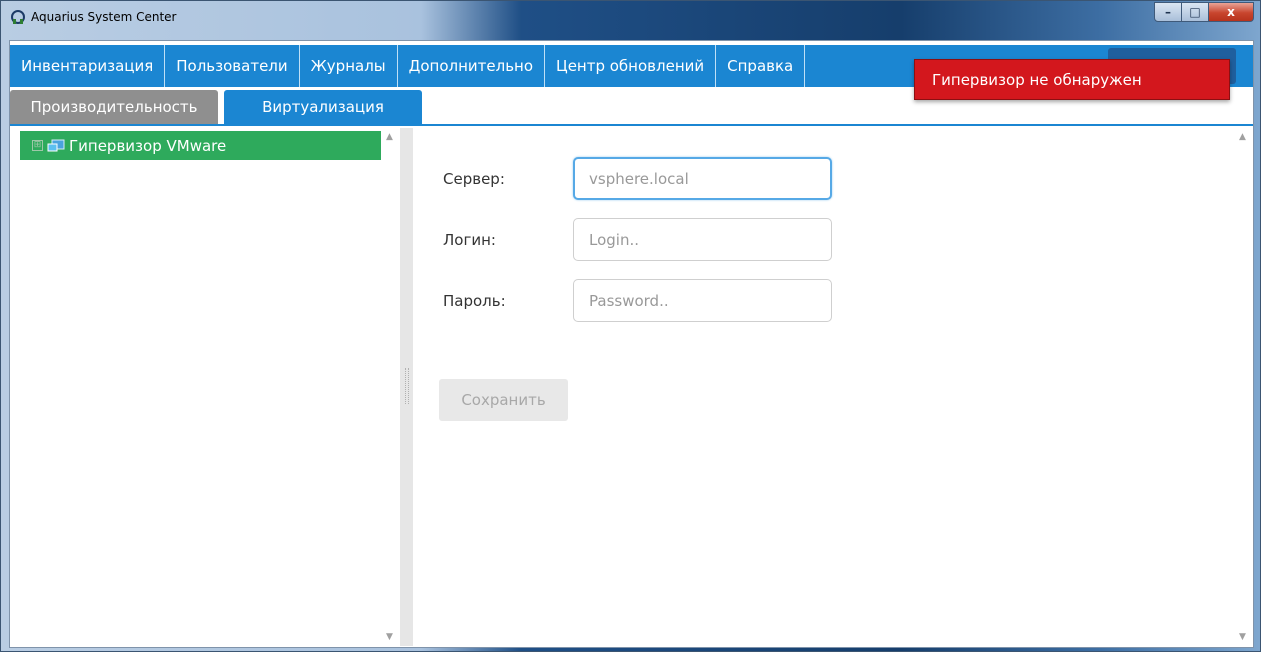  I want to click on hypervisor-icon, so click(56, 145).